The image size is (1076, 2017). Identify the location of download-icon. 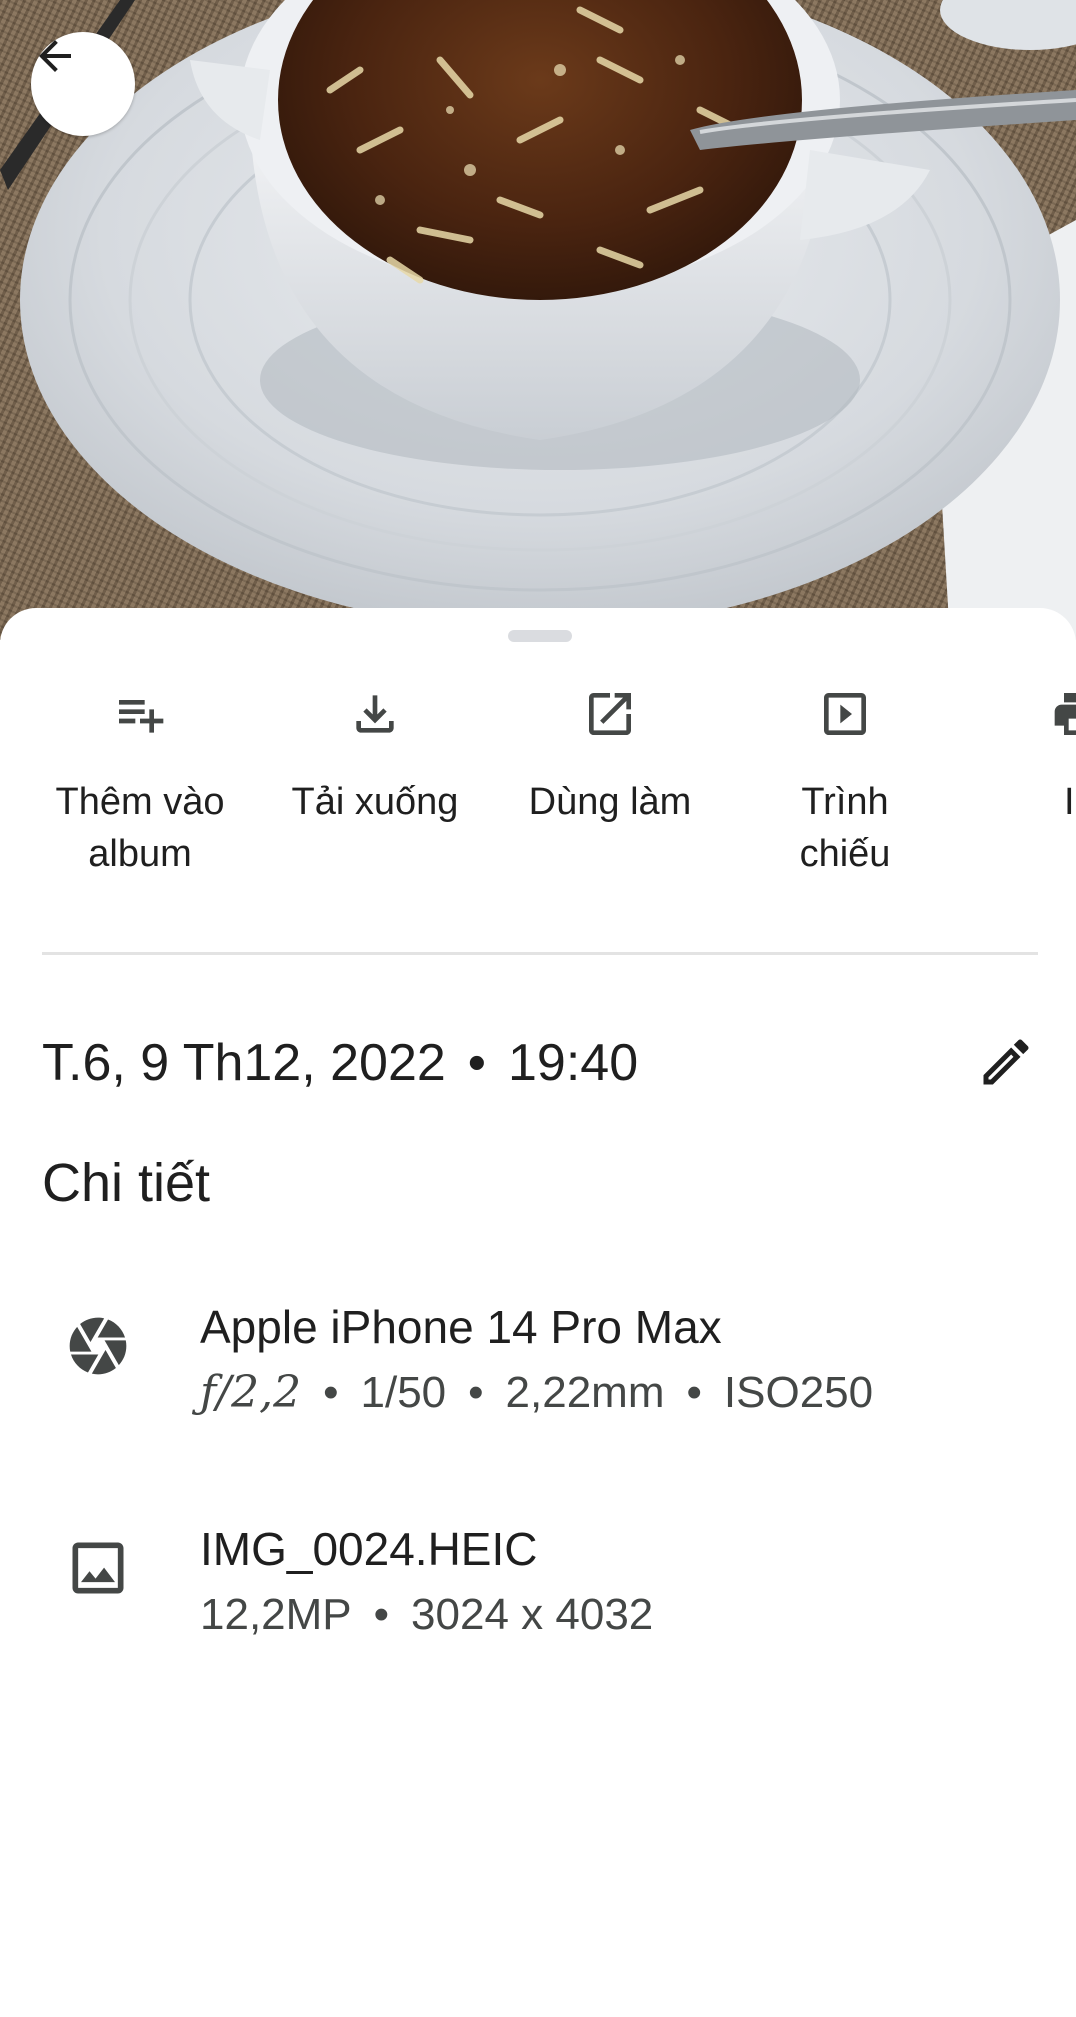
(375, 714).